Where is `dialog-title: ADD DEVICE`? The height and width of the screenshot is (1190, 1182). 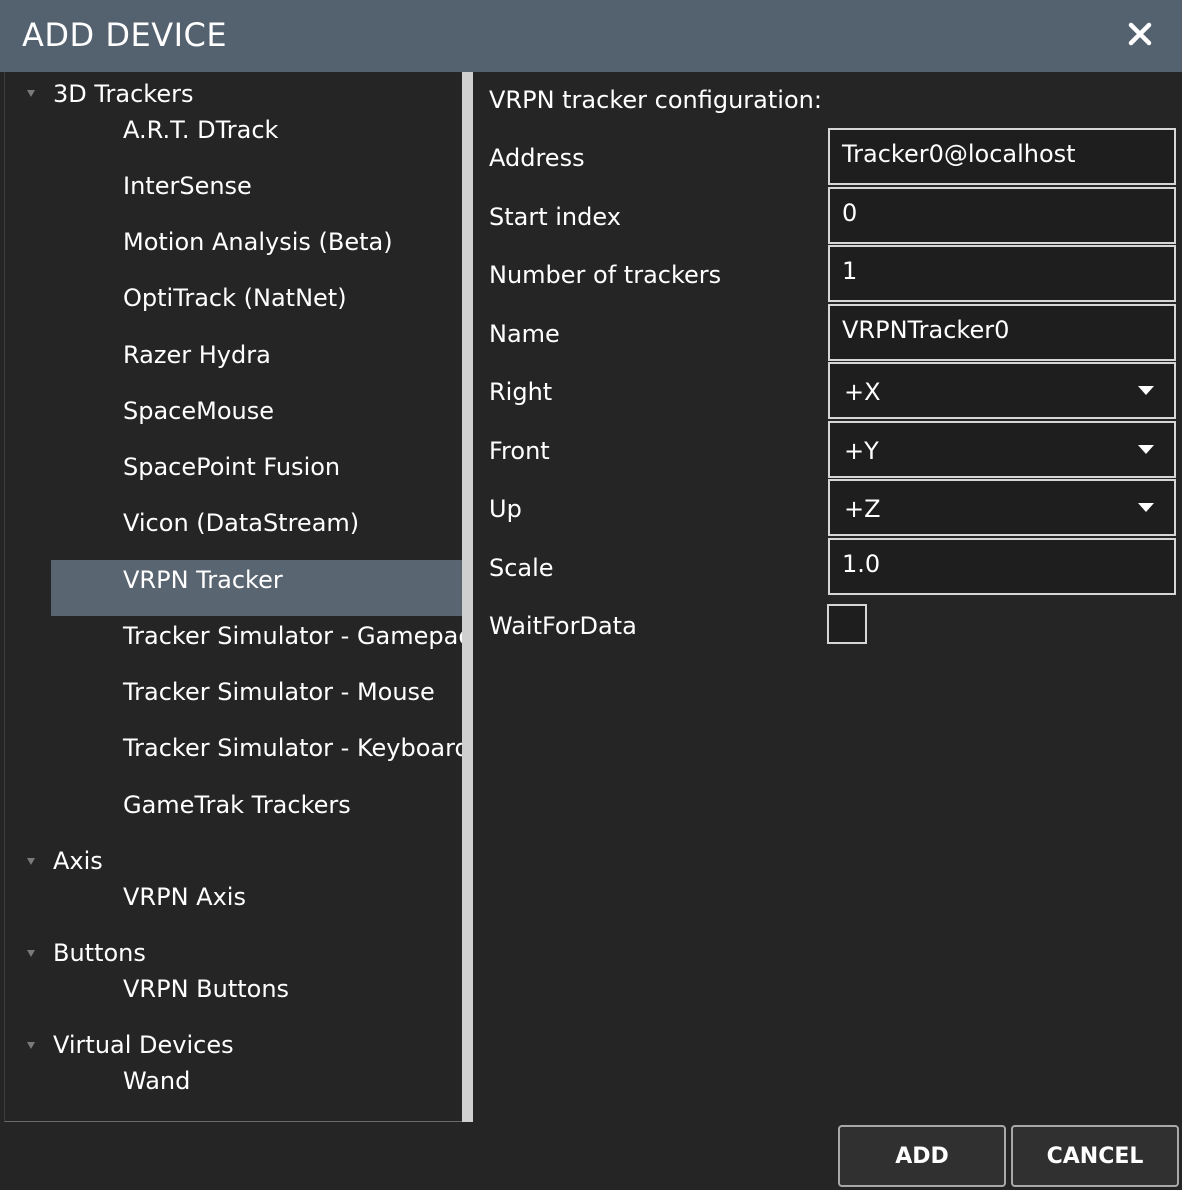 dialog-title: ADD DEVICE is located at coordinates (125, 35).